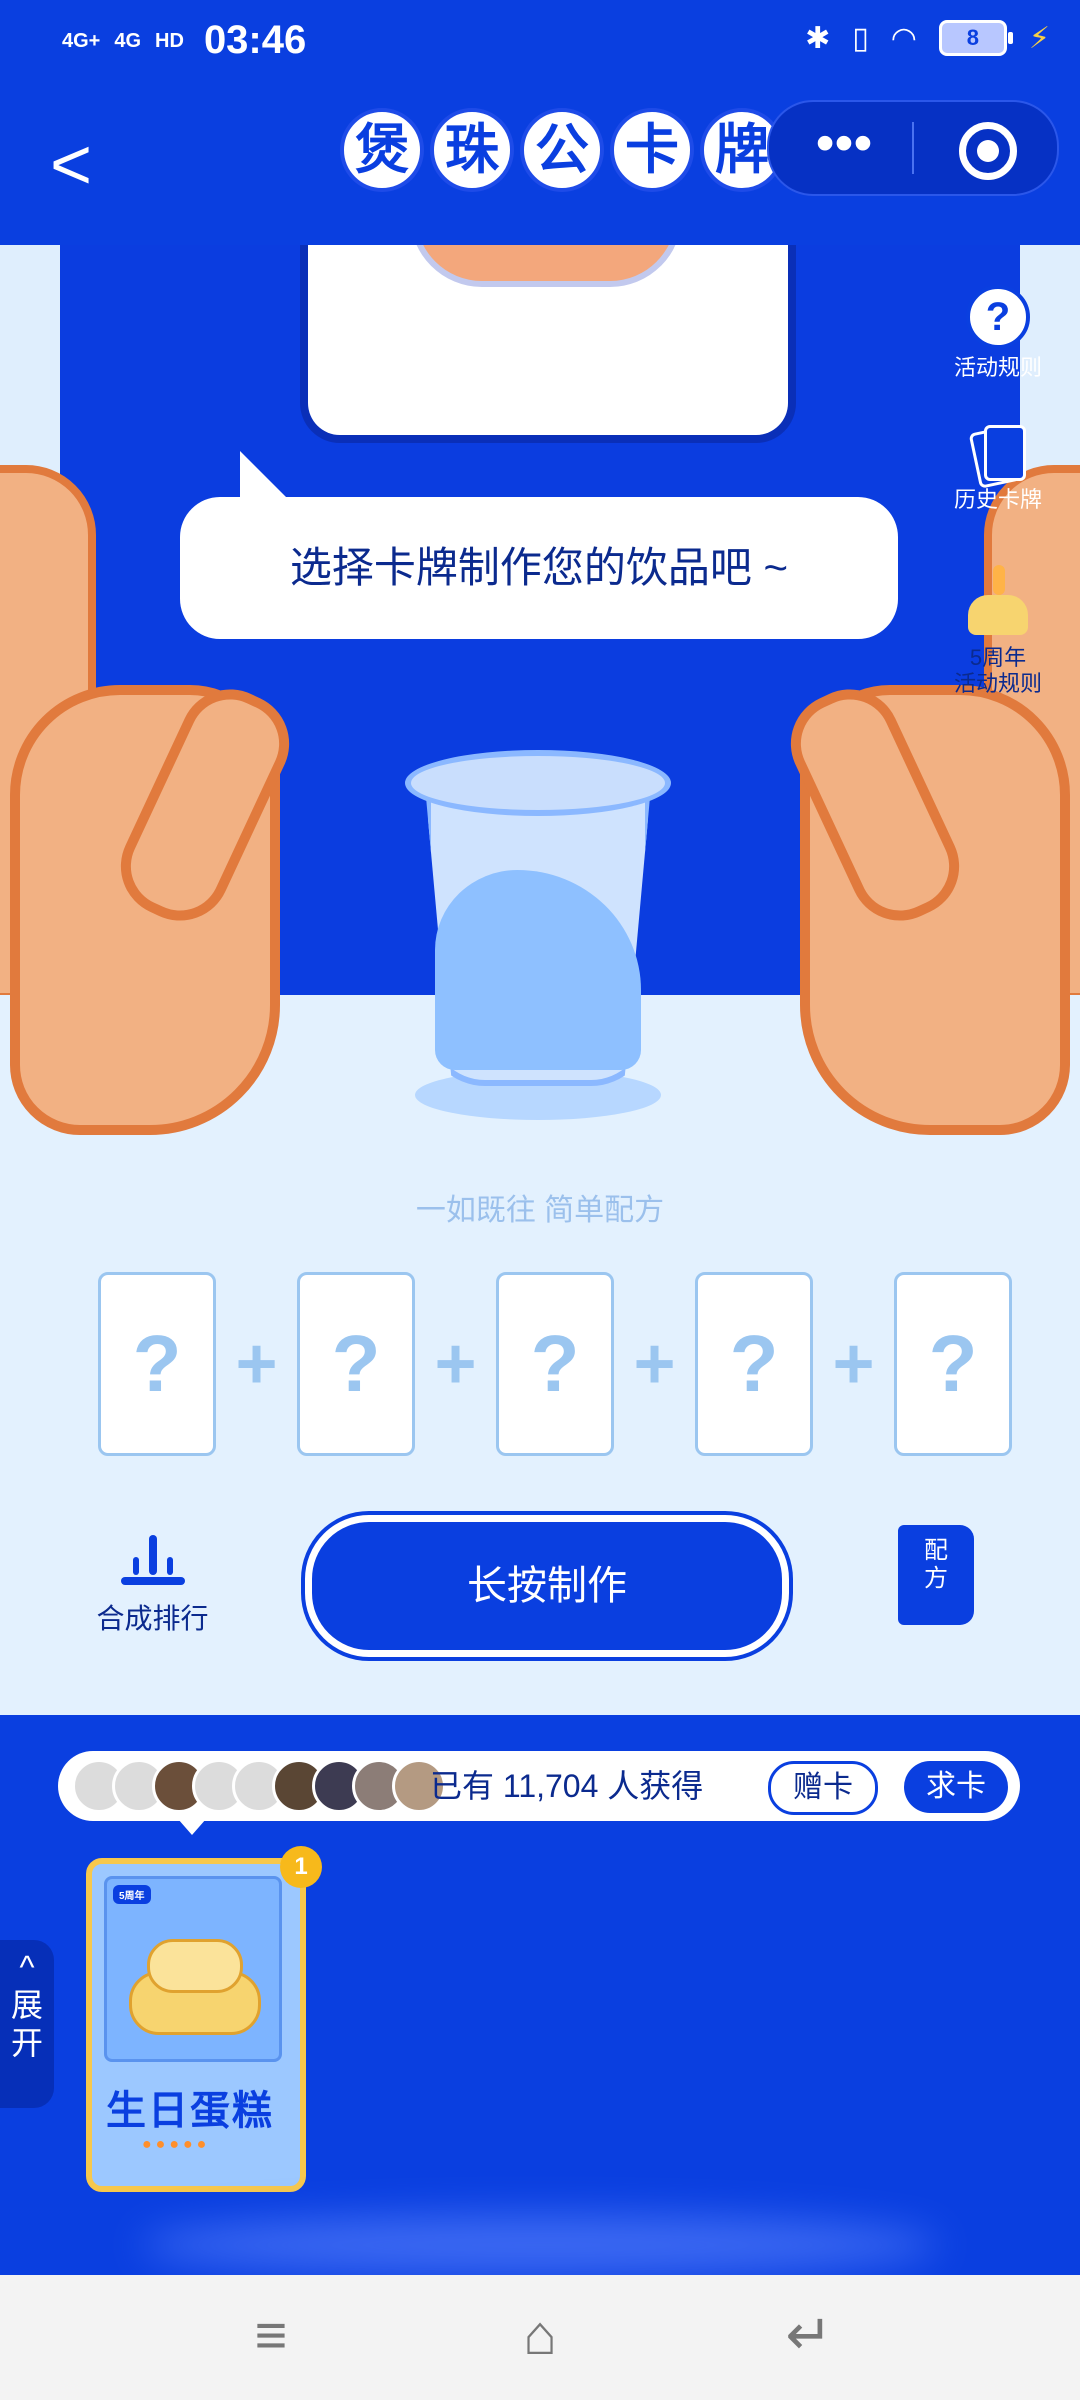  I want to click on card-slot-3: ?, so click(555, 1364).